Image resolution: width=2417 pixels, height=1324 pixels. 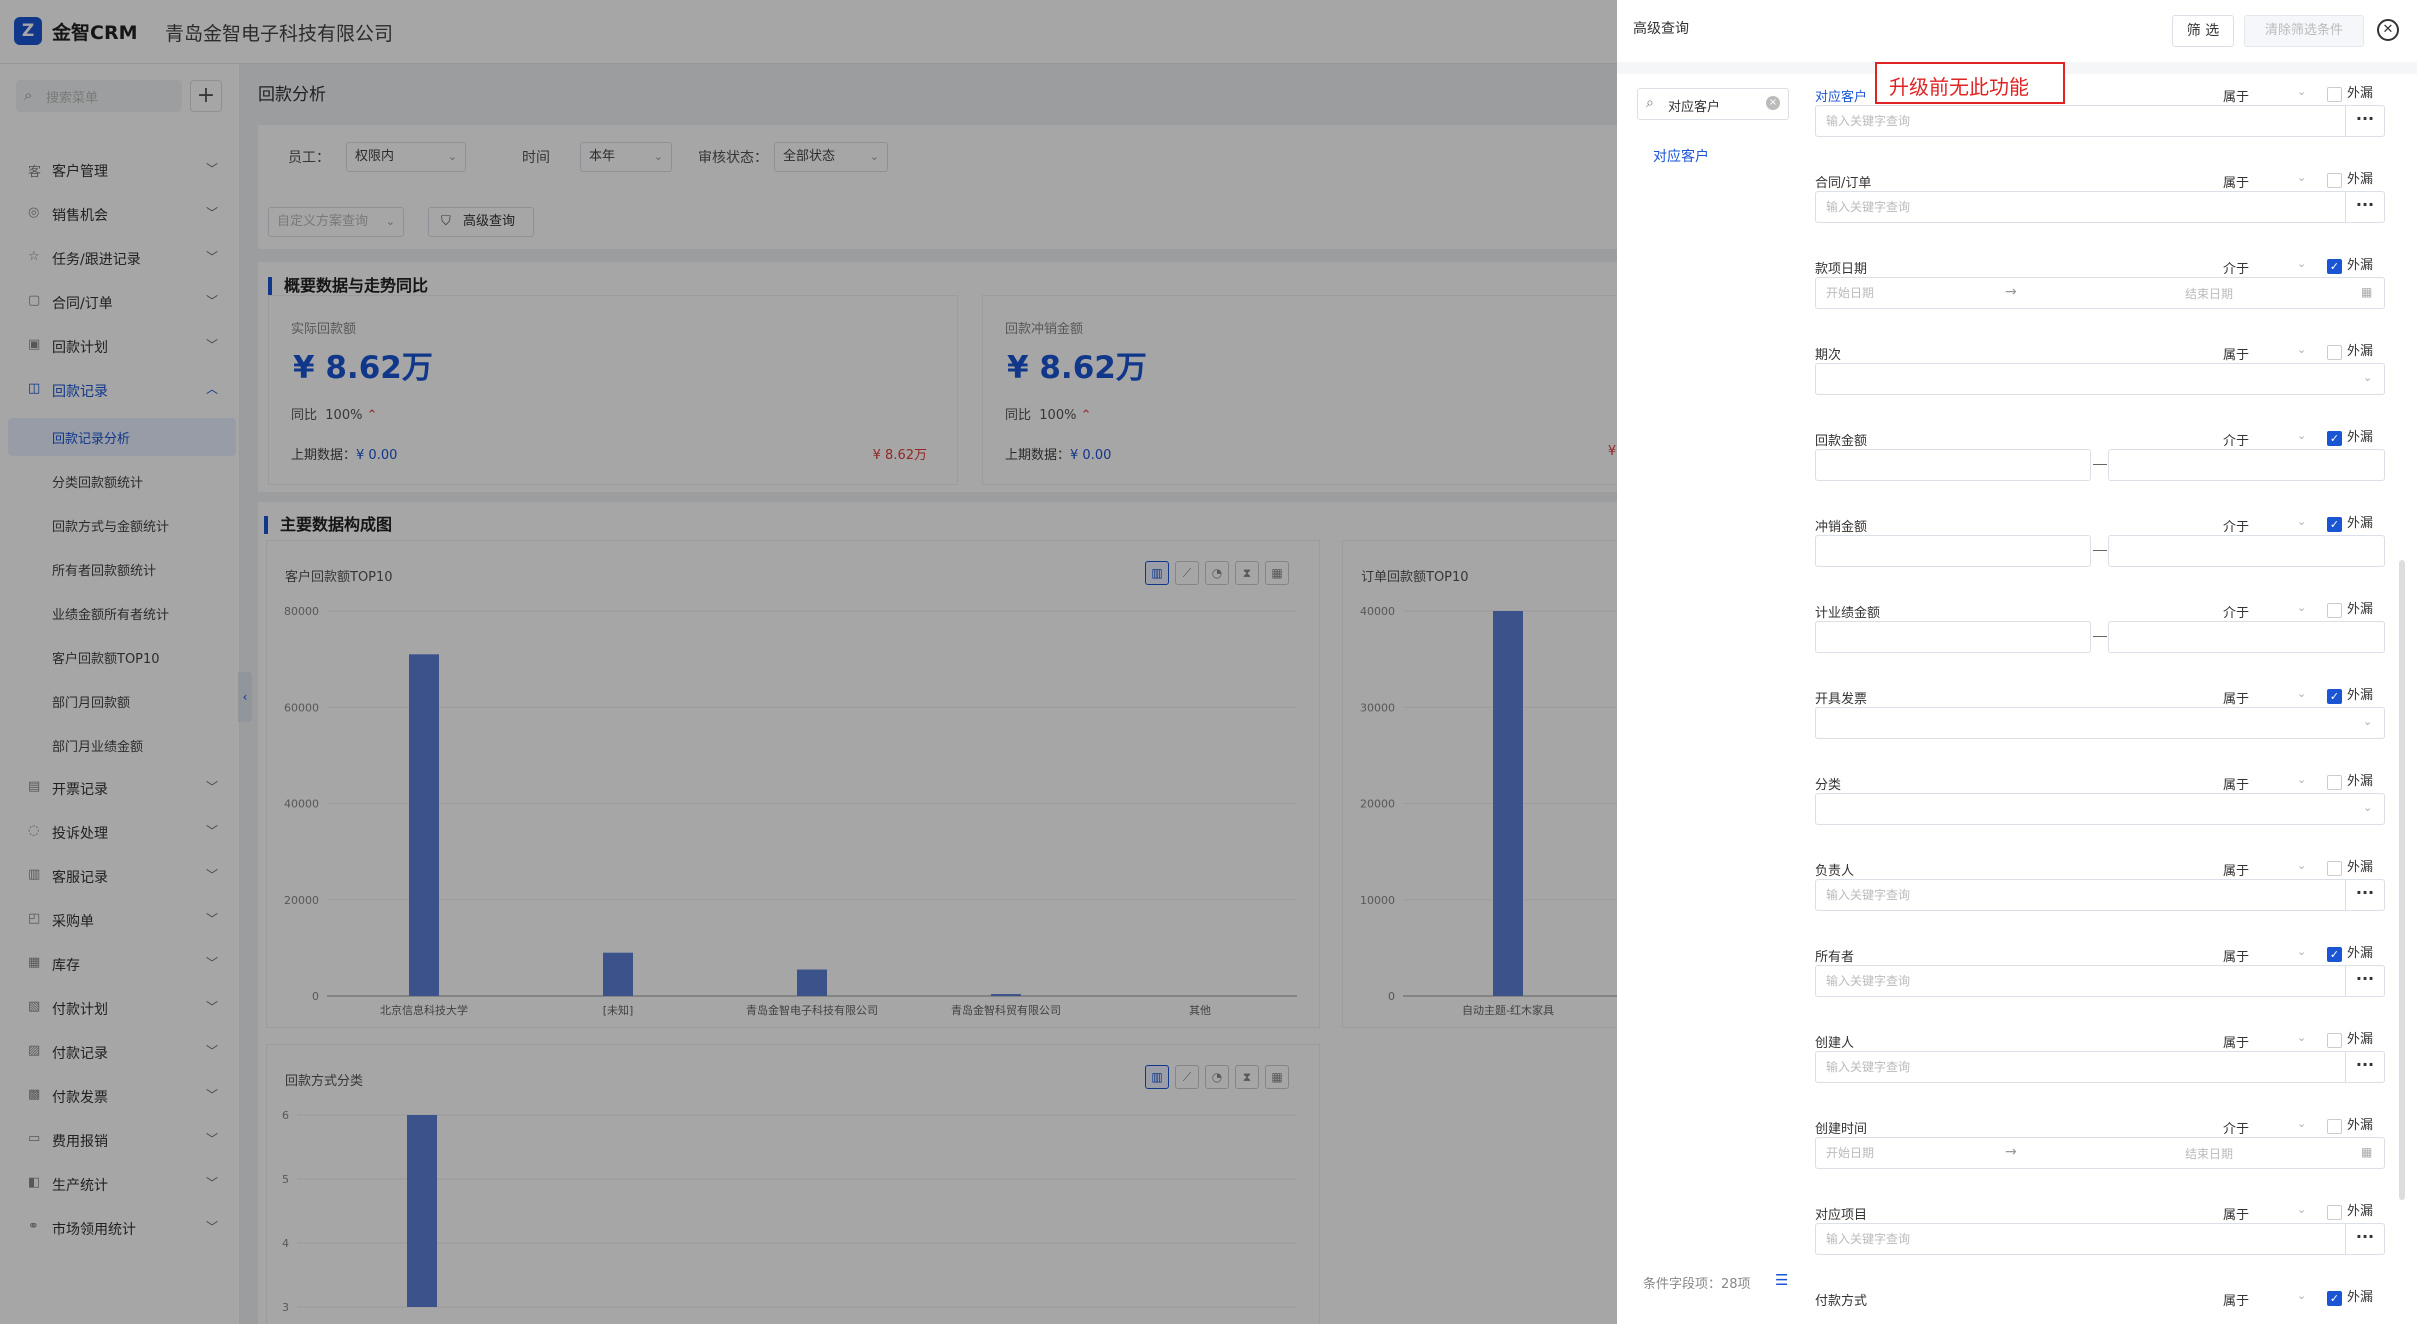 What do you see at coordinates (1841, 1129) in the screenshot?
I see `condition-field-name: 创建时间` at bounding box center [1841, 1129].